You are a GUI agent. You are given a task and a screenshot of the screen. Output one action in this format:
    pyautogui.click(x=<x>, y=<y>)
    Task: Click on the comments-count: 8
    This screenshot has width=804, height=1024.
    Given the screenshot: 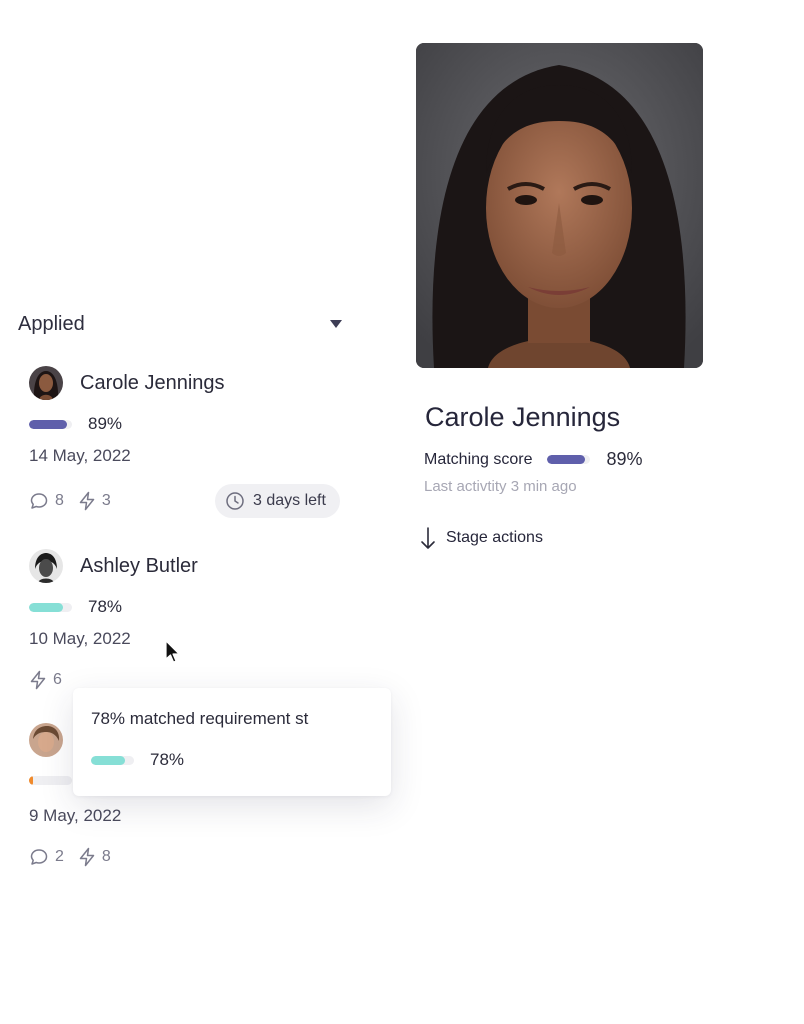 What is the action you would take?
    pyautogui.click(x=46, y=501)
    